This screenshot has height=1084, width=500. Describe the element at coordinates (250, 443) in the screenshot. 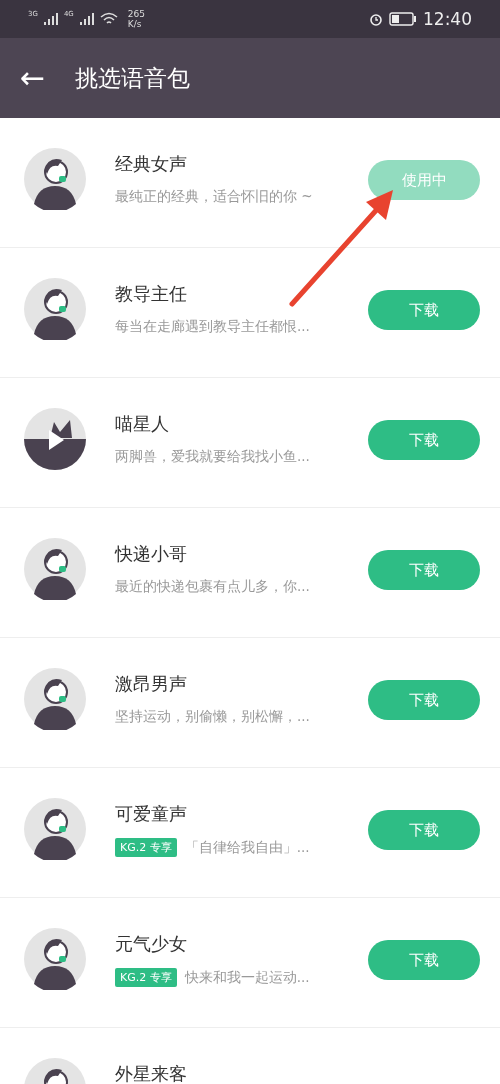

I see `voice-pack-row: 喵星人 两脚兽，爱我就要给我找小鱼... 下载` at that location.